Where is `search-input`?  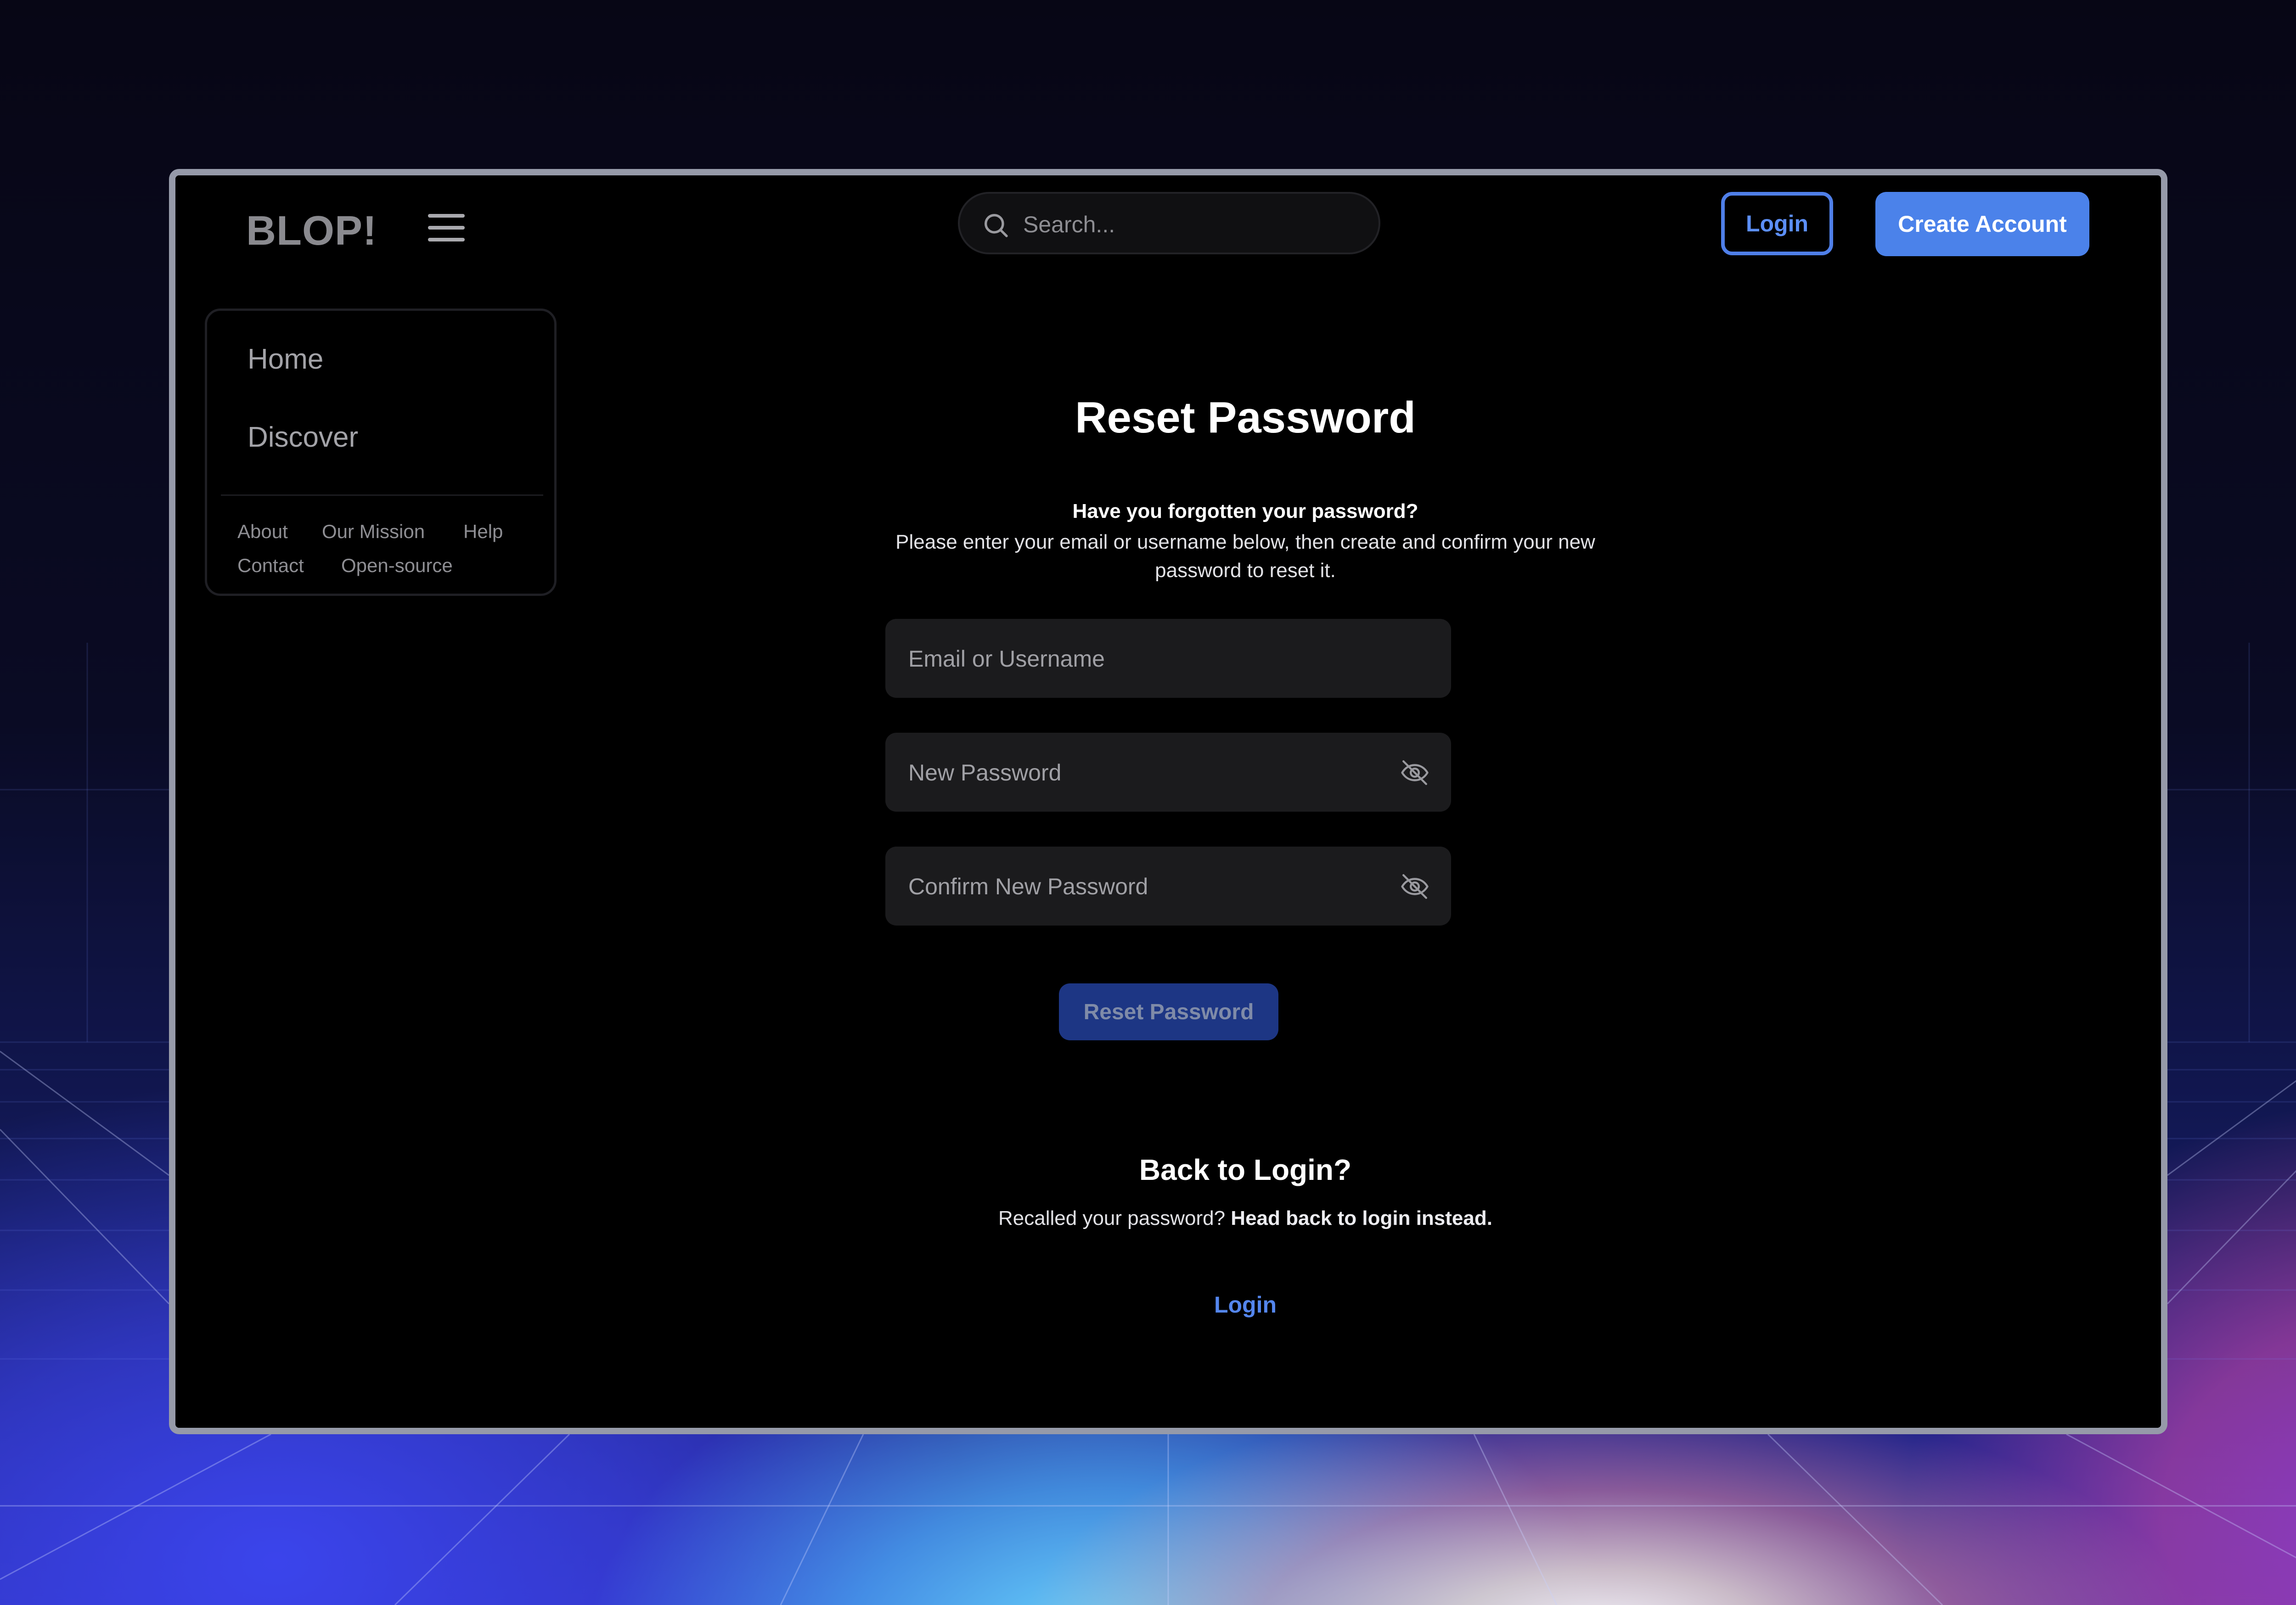 search-input is located at coordinates (1193, 224).